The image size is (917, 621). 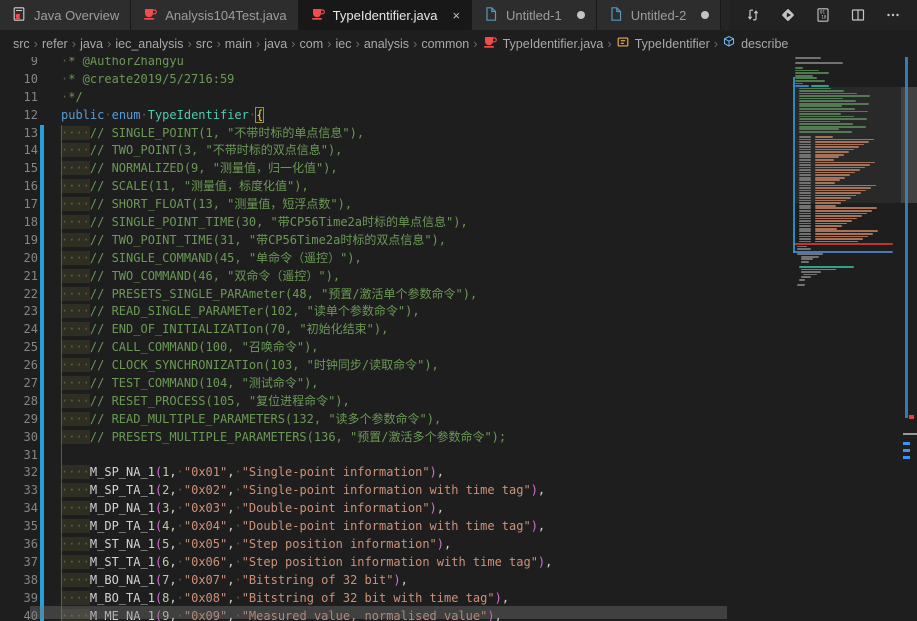 I want to click on code-line-13: 13 ····// SINGLE_POINT(1, "不带时标的单点信息"),, so click(x=396, y=133).